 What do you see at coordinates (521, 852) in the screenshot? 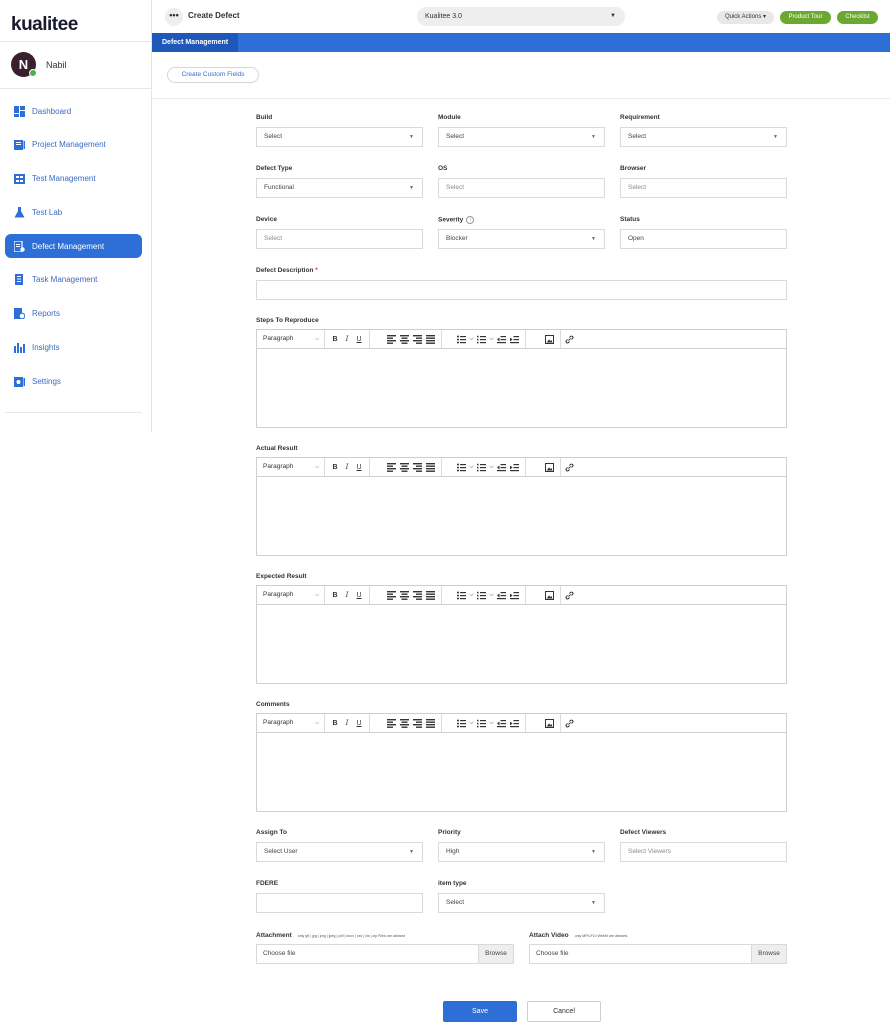
I see `priority-select: High ▼` at bounding box center [521, 852].